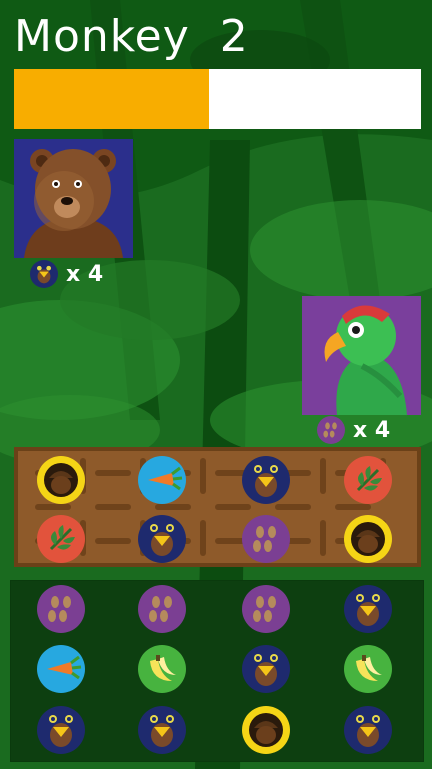  What do you see at coordinates (85, 274) in the screenshot?
I see `bear-order-count: x 4` at bounding box center [85, 274].